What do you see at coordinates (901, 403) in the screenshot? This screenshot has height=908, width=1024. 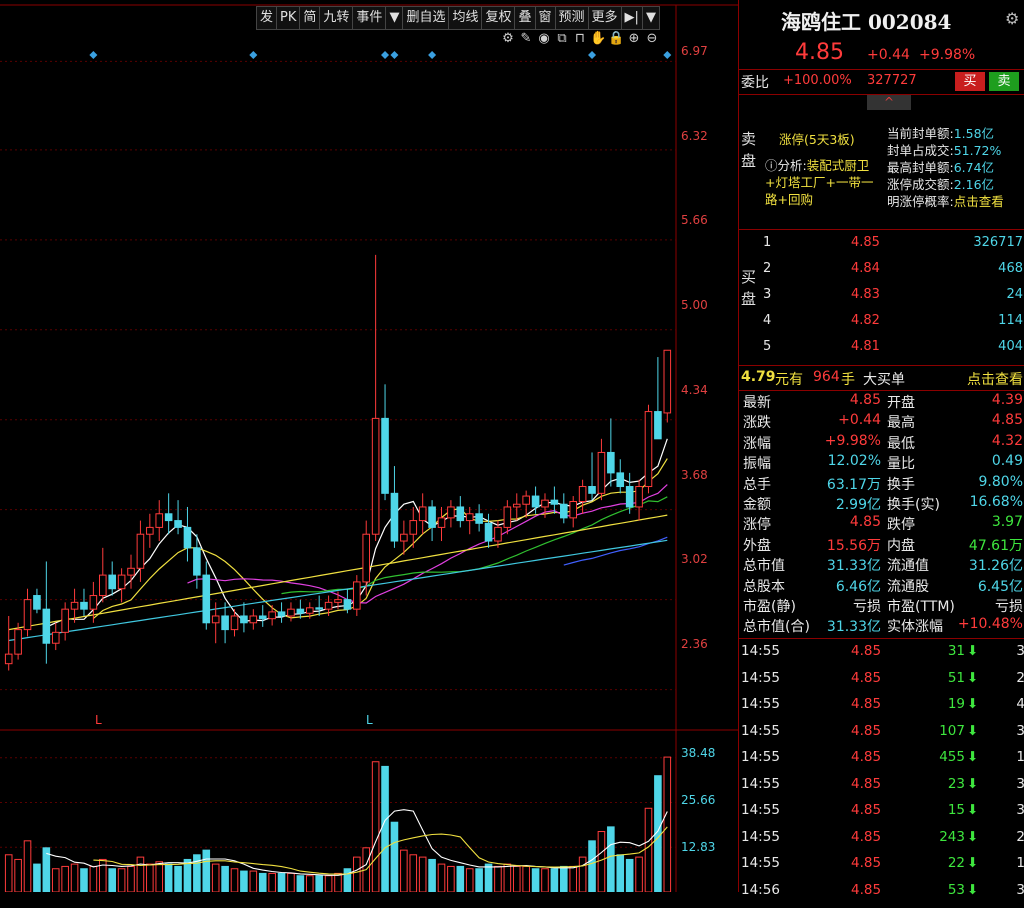 I see `quote-label: 开盘` at bounding box center [901, 403].